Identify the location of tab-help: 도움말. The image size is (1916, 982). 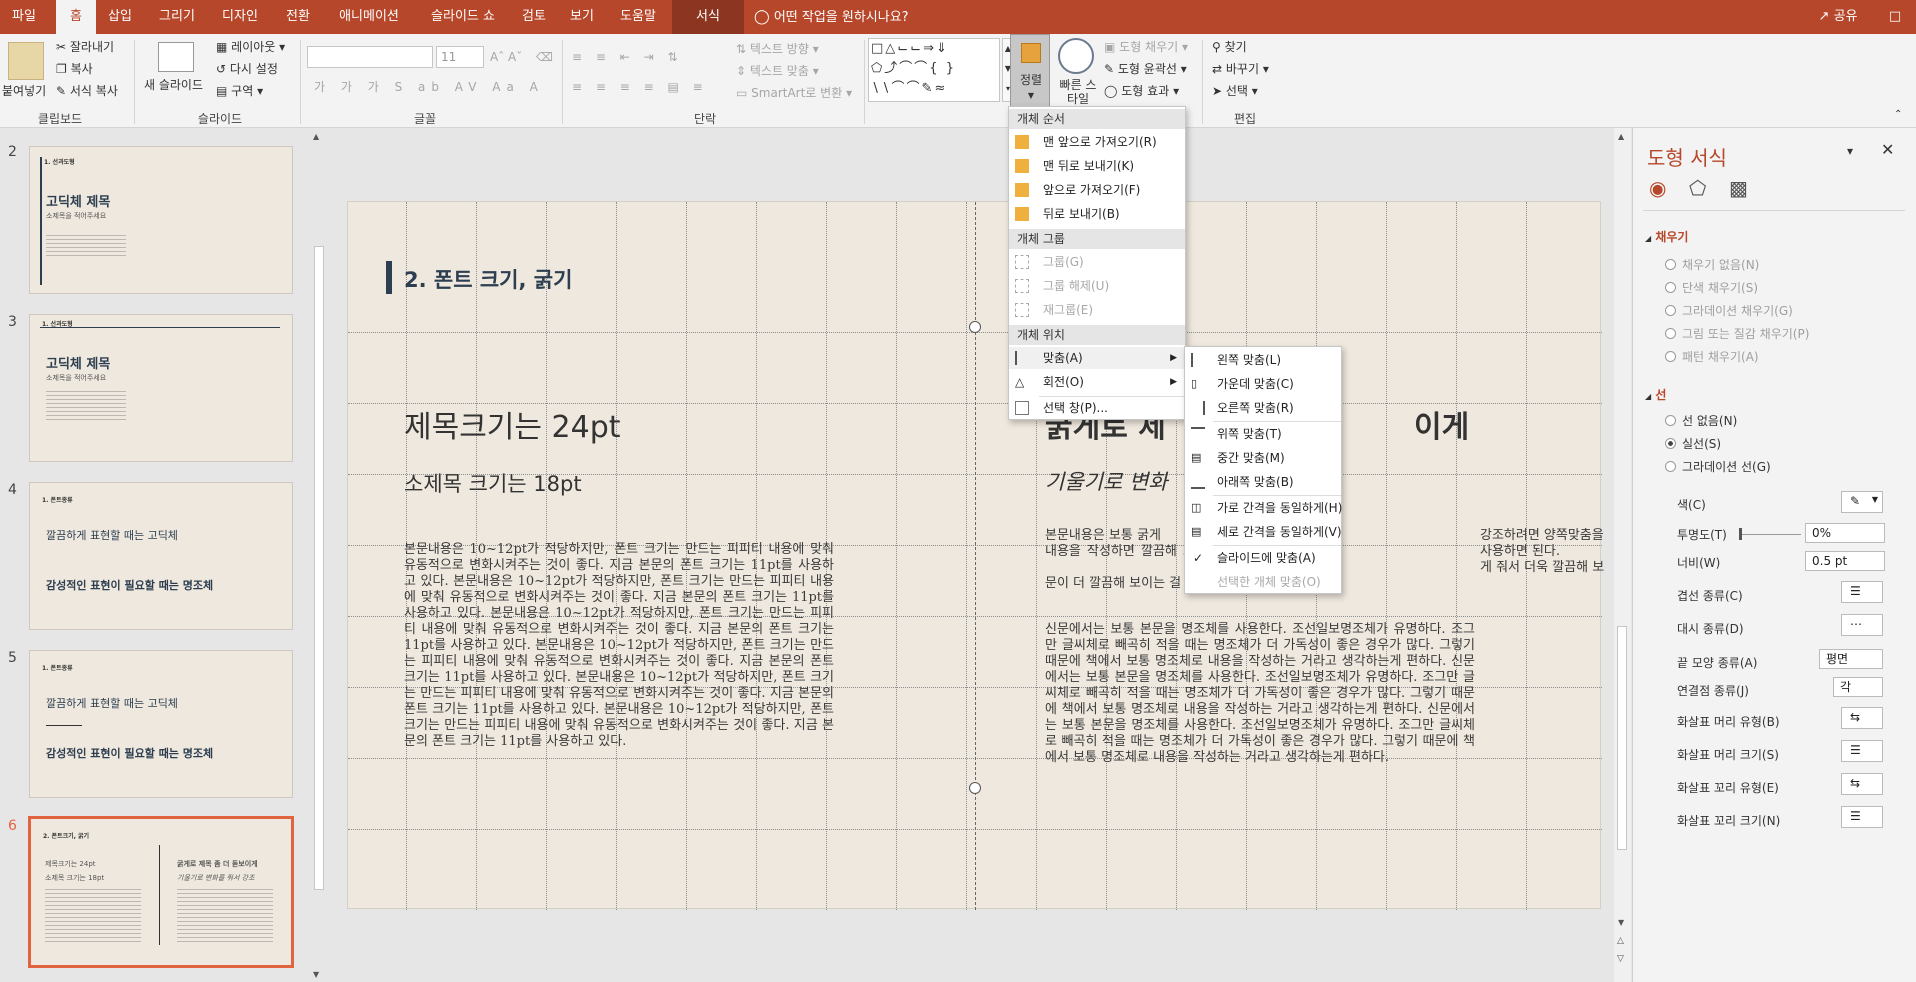
(638, 17).